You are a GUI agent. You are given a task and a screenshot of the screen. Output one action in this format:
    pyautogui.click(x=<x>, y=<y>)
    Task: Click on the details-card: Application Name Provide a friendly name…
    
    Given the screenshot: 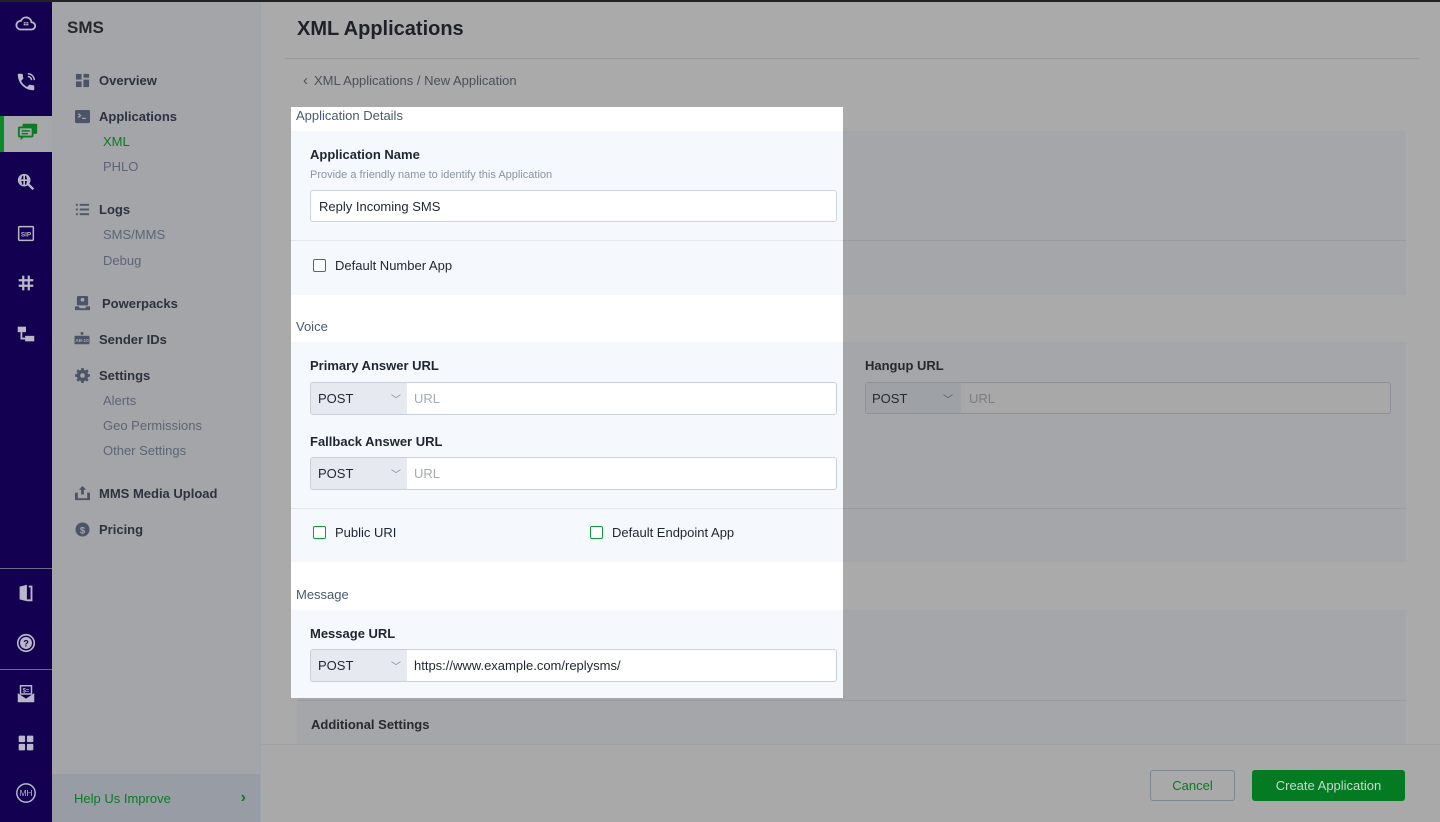 What is the action you would take?
    pyautogui.click(x=567, y=213)
    